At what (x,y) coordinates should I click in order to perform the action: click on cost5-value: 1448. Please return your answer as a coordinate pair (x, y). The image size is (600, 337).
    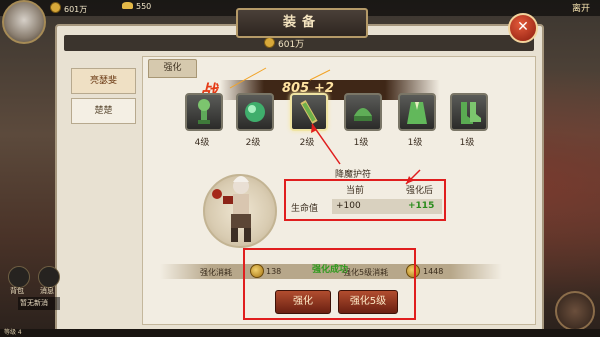
    Looking at the image, I should click on (433, 271).